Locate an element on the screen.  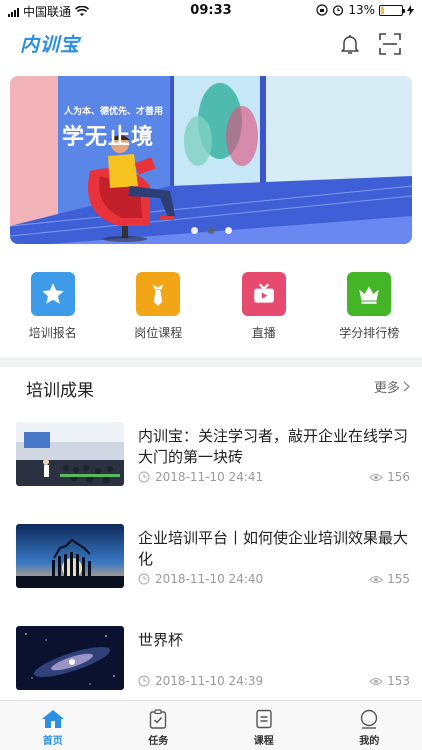
galaxy-photo is located at coordinates (70, 658).